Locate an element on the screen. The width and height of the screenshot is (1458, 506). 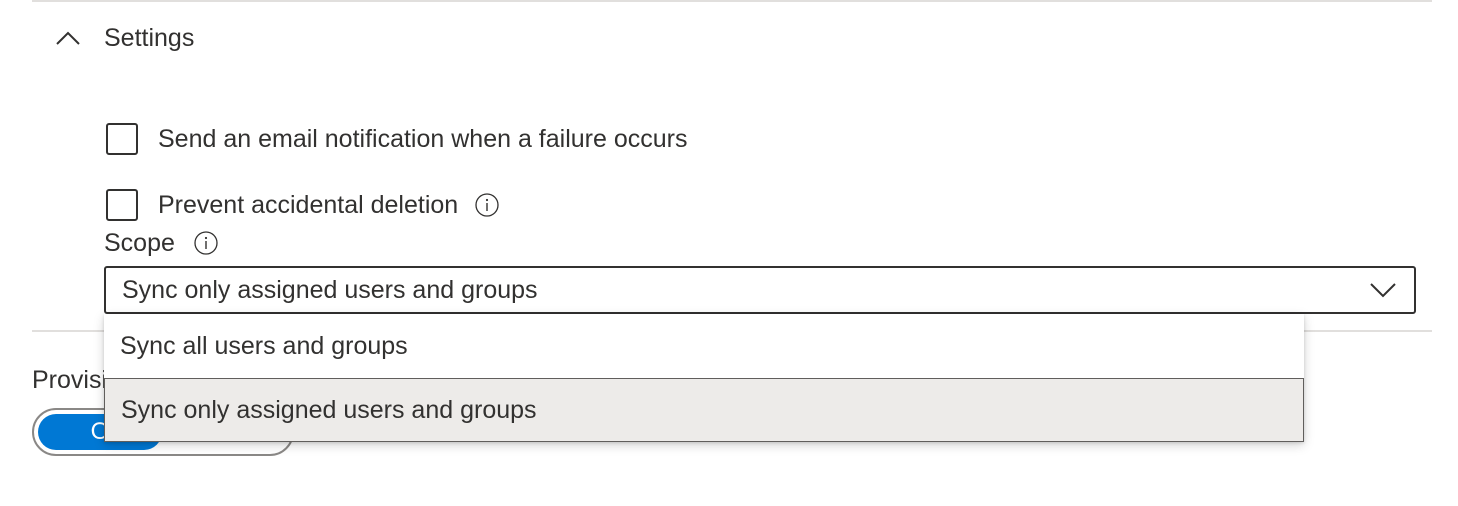
top-divider is located at coordinates (732, 1).